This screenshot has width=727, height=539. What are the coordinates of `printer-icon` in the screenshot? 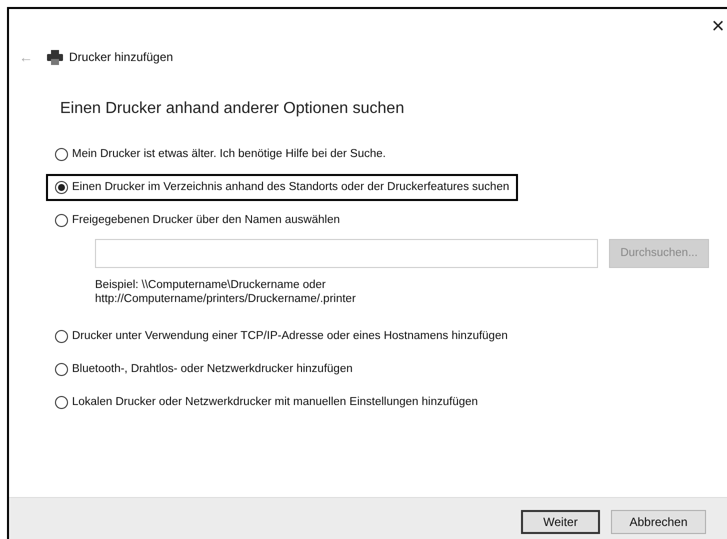 It's located at (55, 57).